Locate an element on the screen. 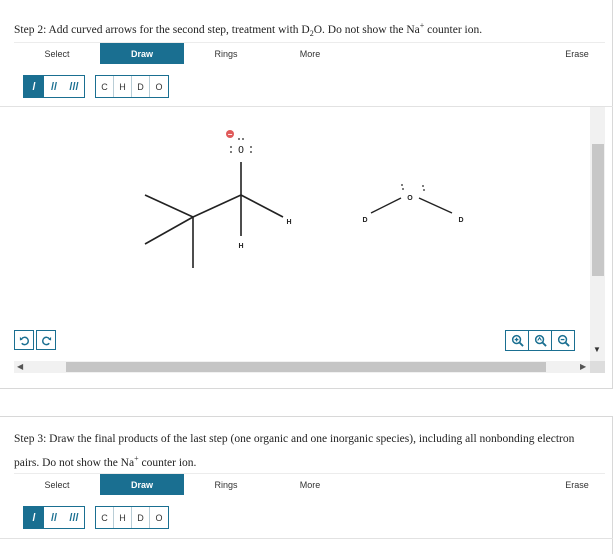 This screenshot has height=554, width=613. hydrogen-right-label: H is located at coordinates (288, 222).